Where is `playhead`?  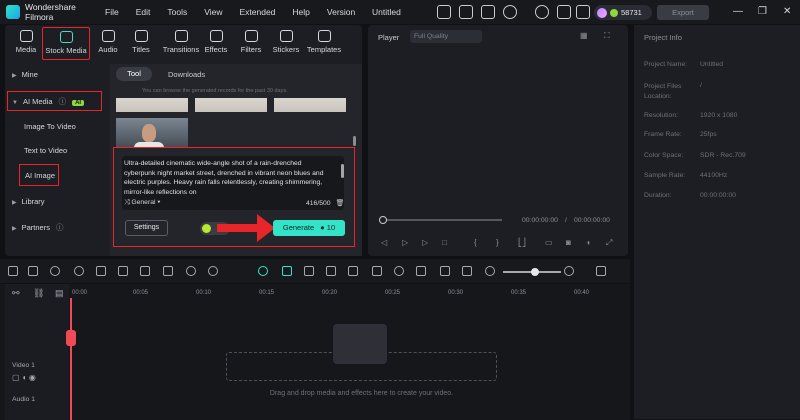 playhead is located at coordinates (71, 359).